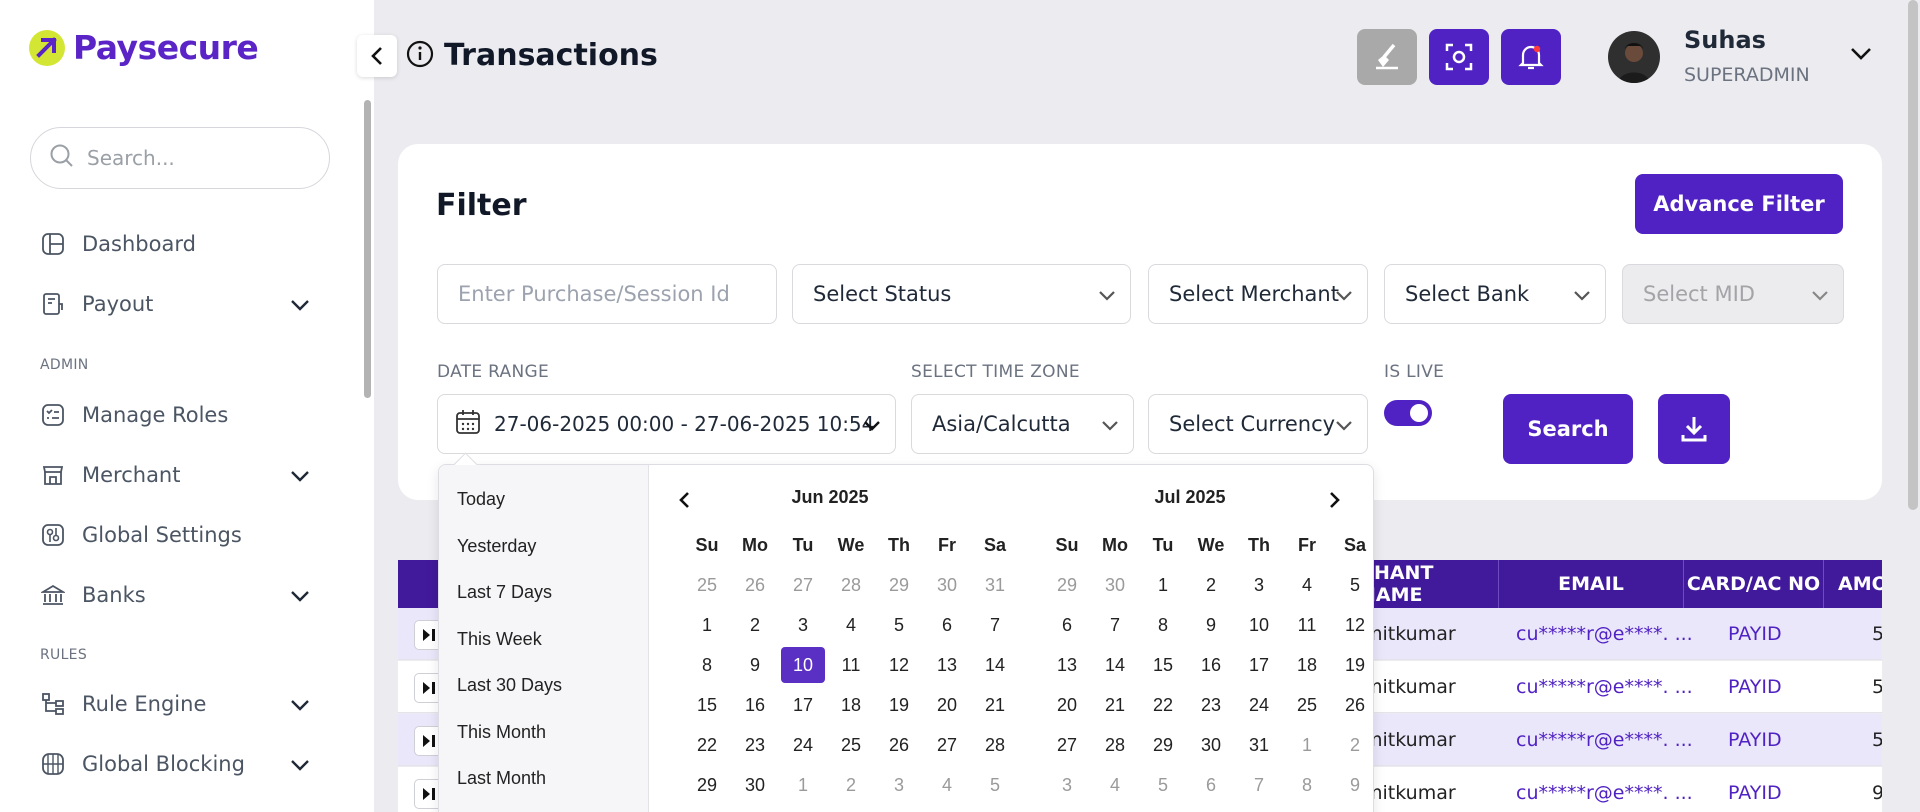 The image size is (1920, 812). I want to click on sidebar-item-banks: Banks, so click(175, 595).